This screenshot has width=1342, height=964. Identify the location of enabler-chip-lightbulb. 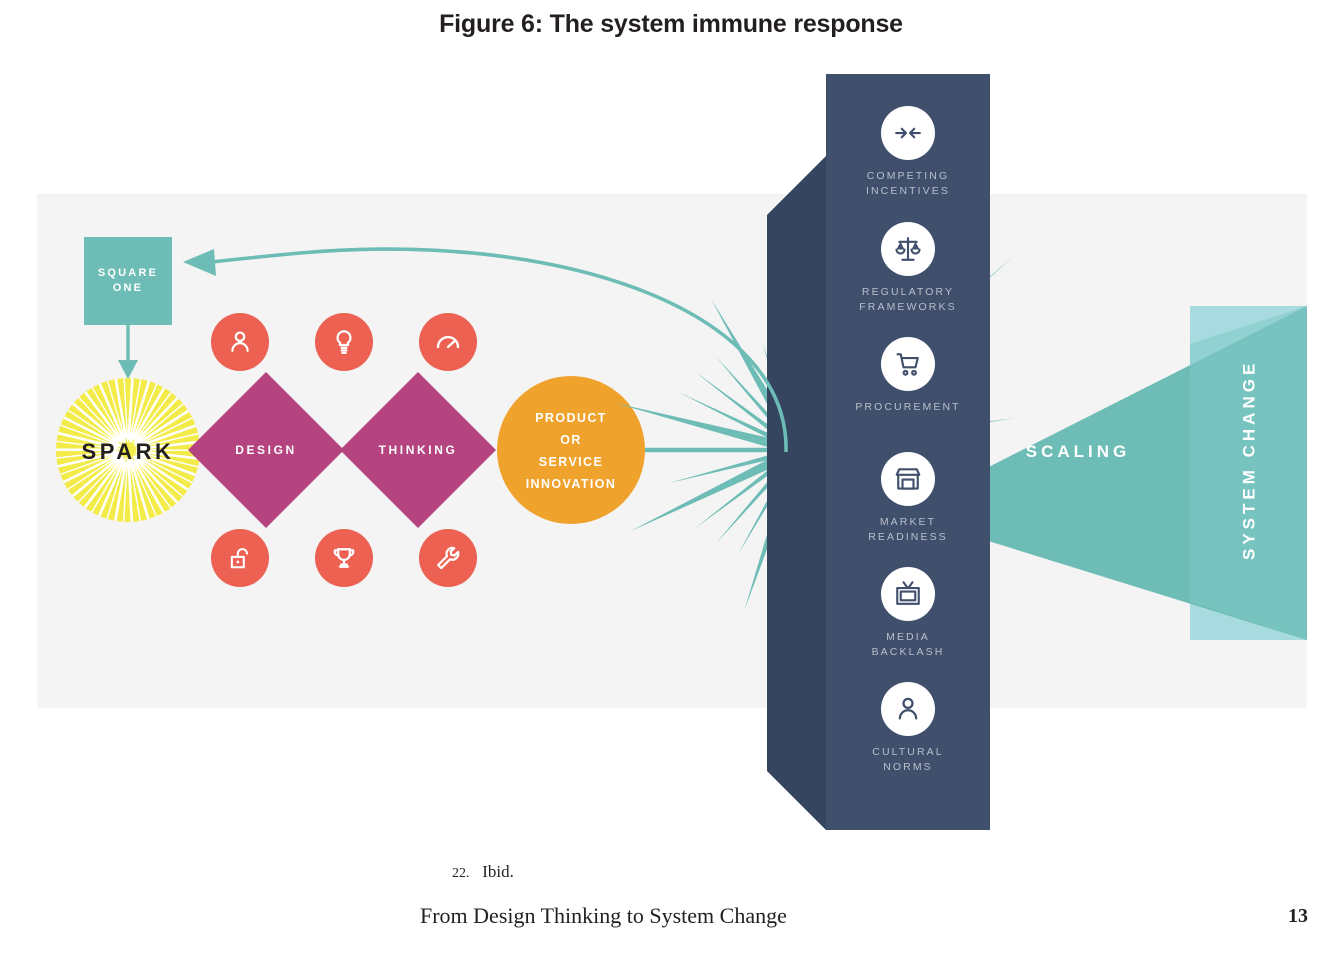
(344, 342).